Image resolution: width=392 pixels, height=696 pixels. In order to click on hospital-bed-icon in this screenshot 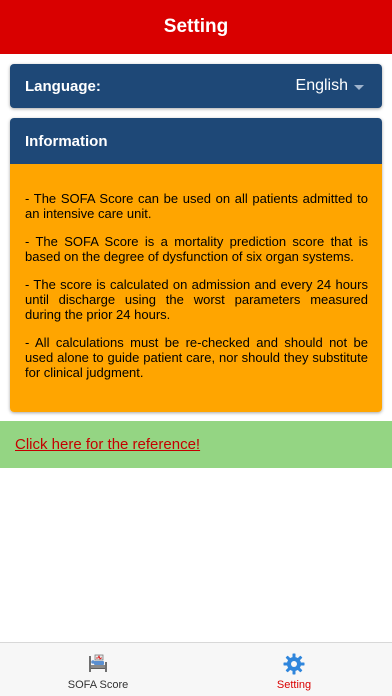, I will do `click(98, 663)`.